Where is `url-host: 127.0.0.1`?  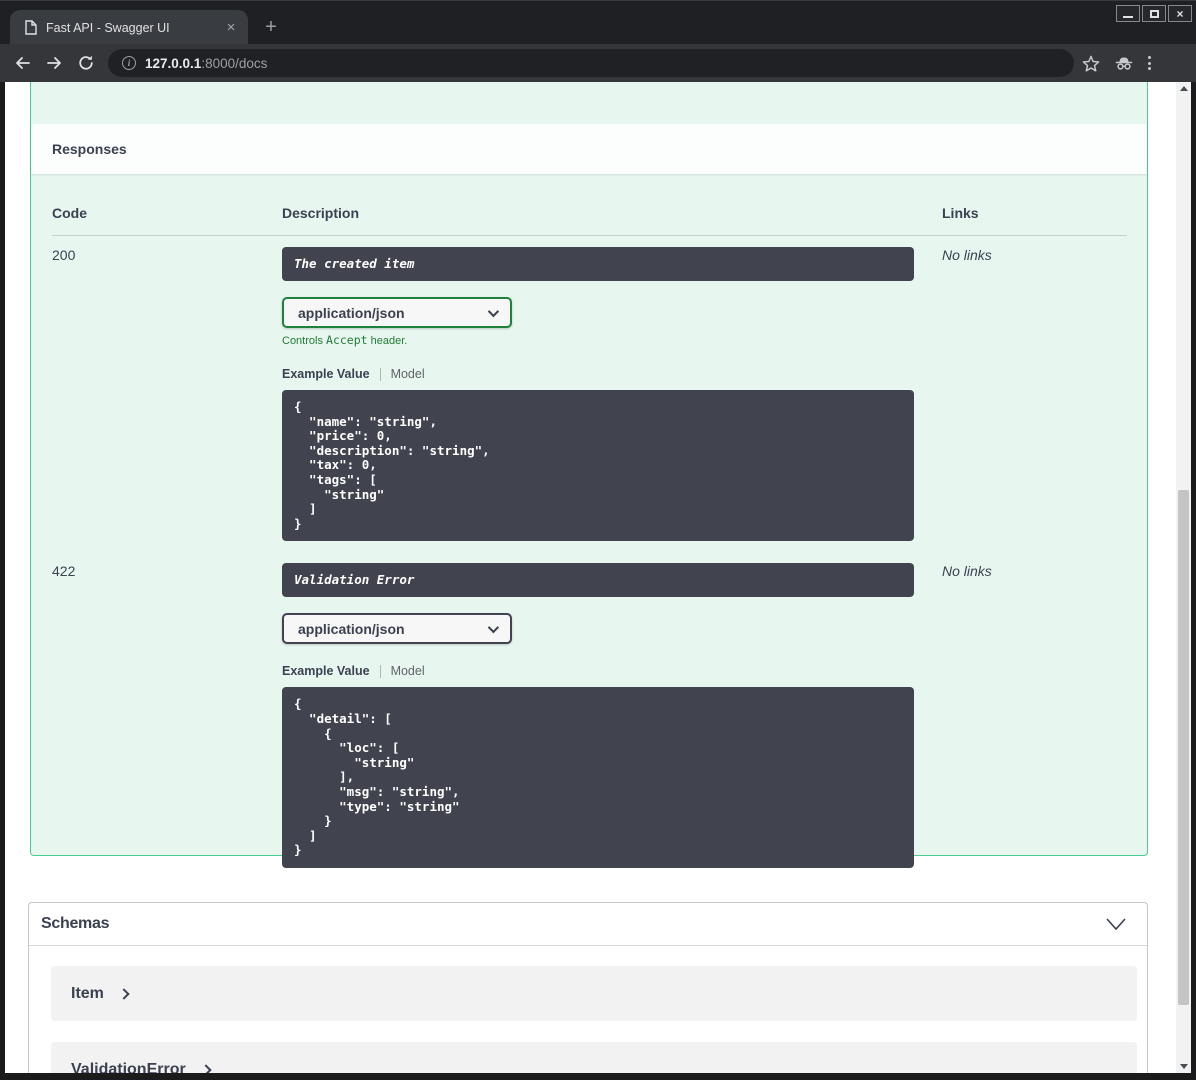
url-host: 127.0.0.1 is located at coordinates (173, 63).